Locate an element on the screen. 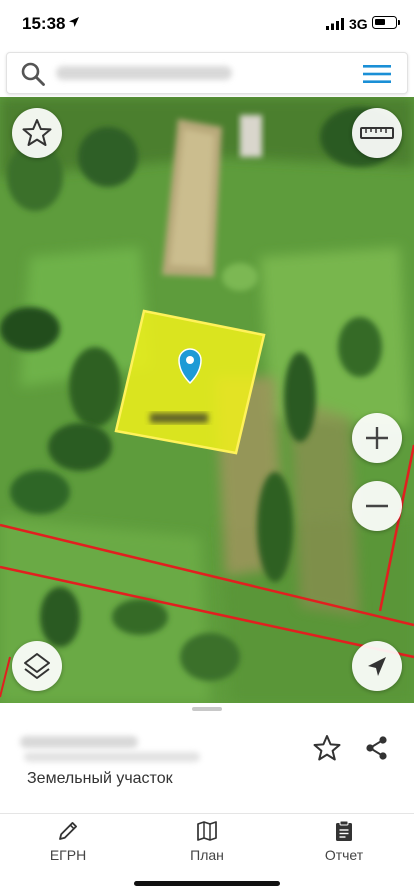  location-arrow-icon is located at coordinates (74, 22).